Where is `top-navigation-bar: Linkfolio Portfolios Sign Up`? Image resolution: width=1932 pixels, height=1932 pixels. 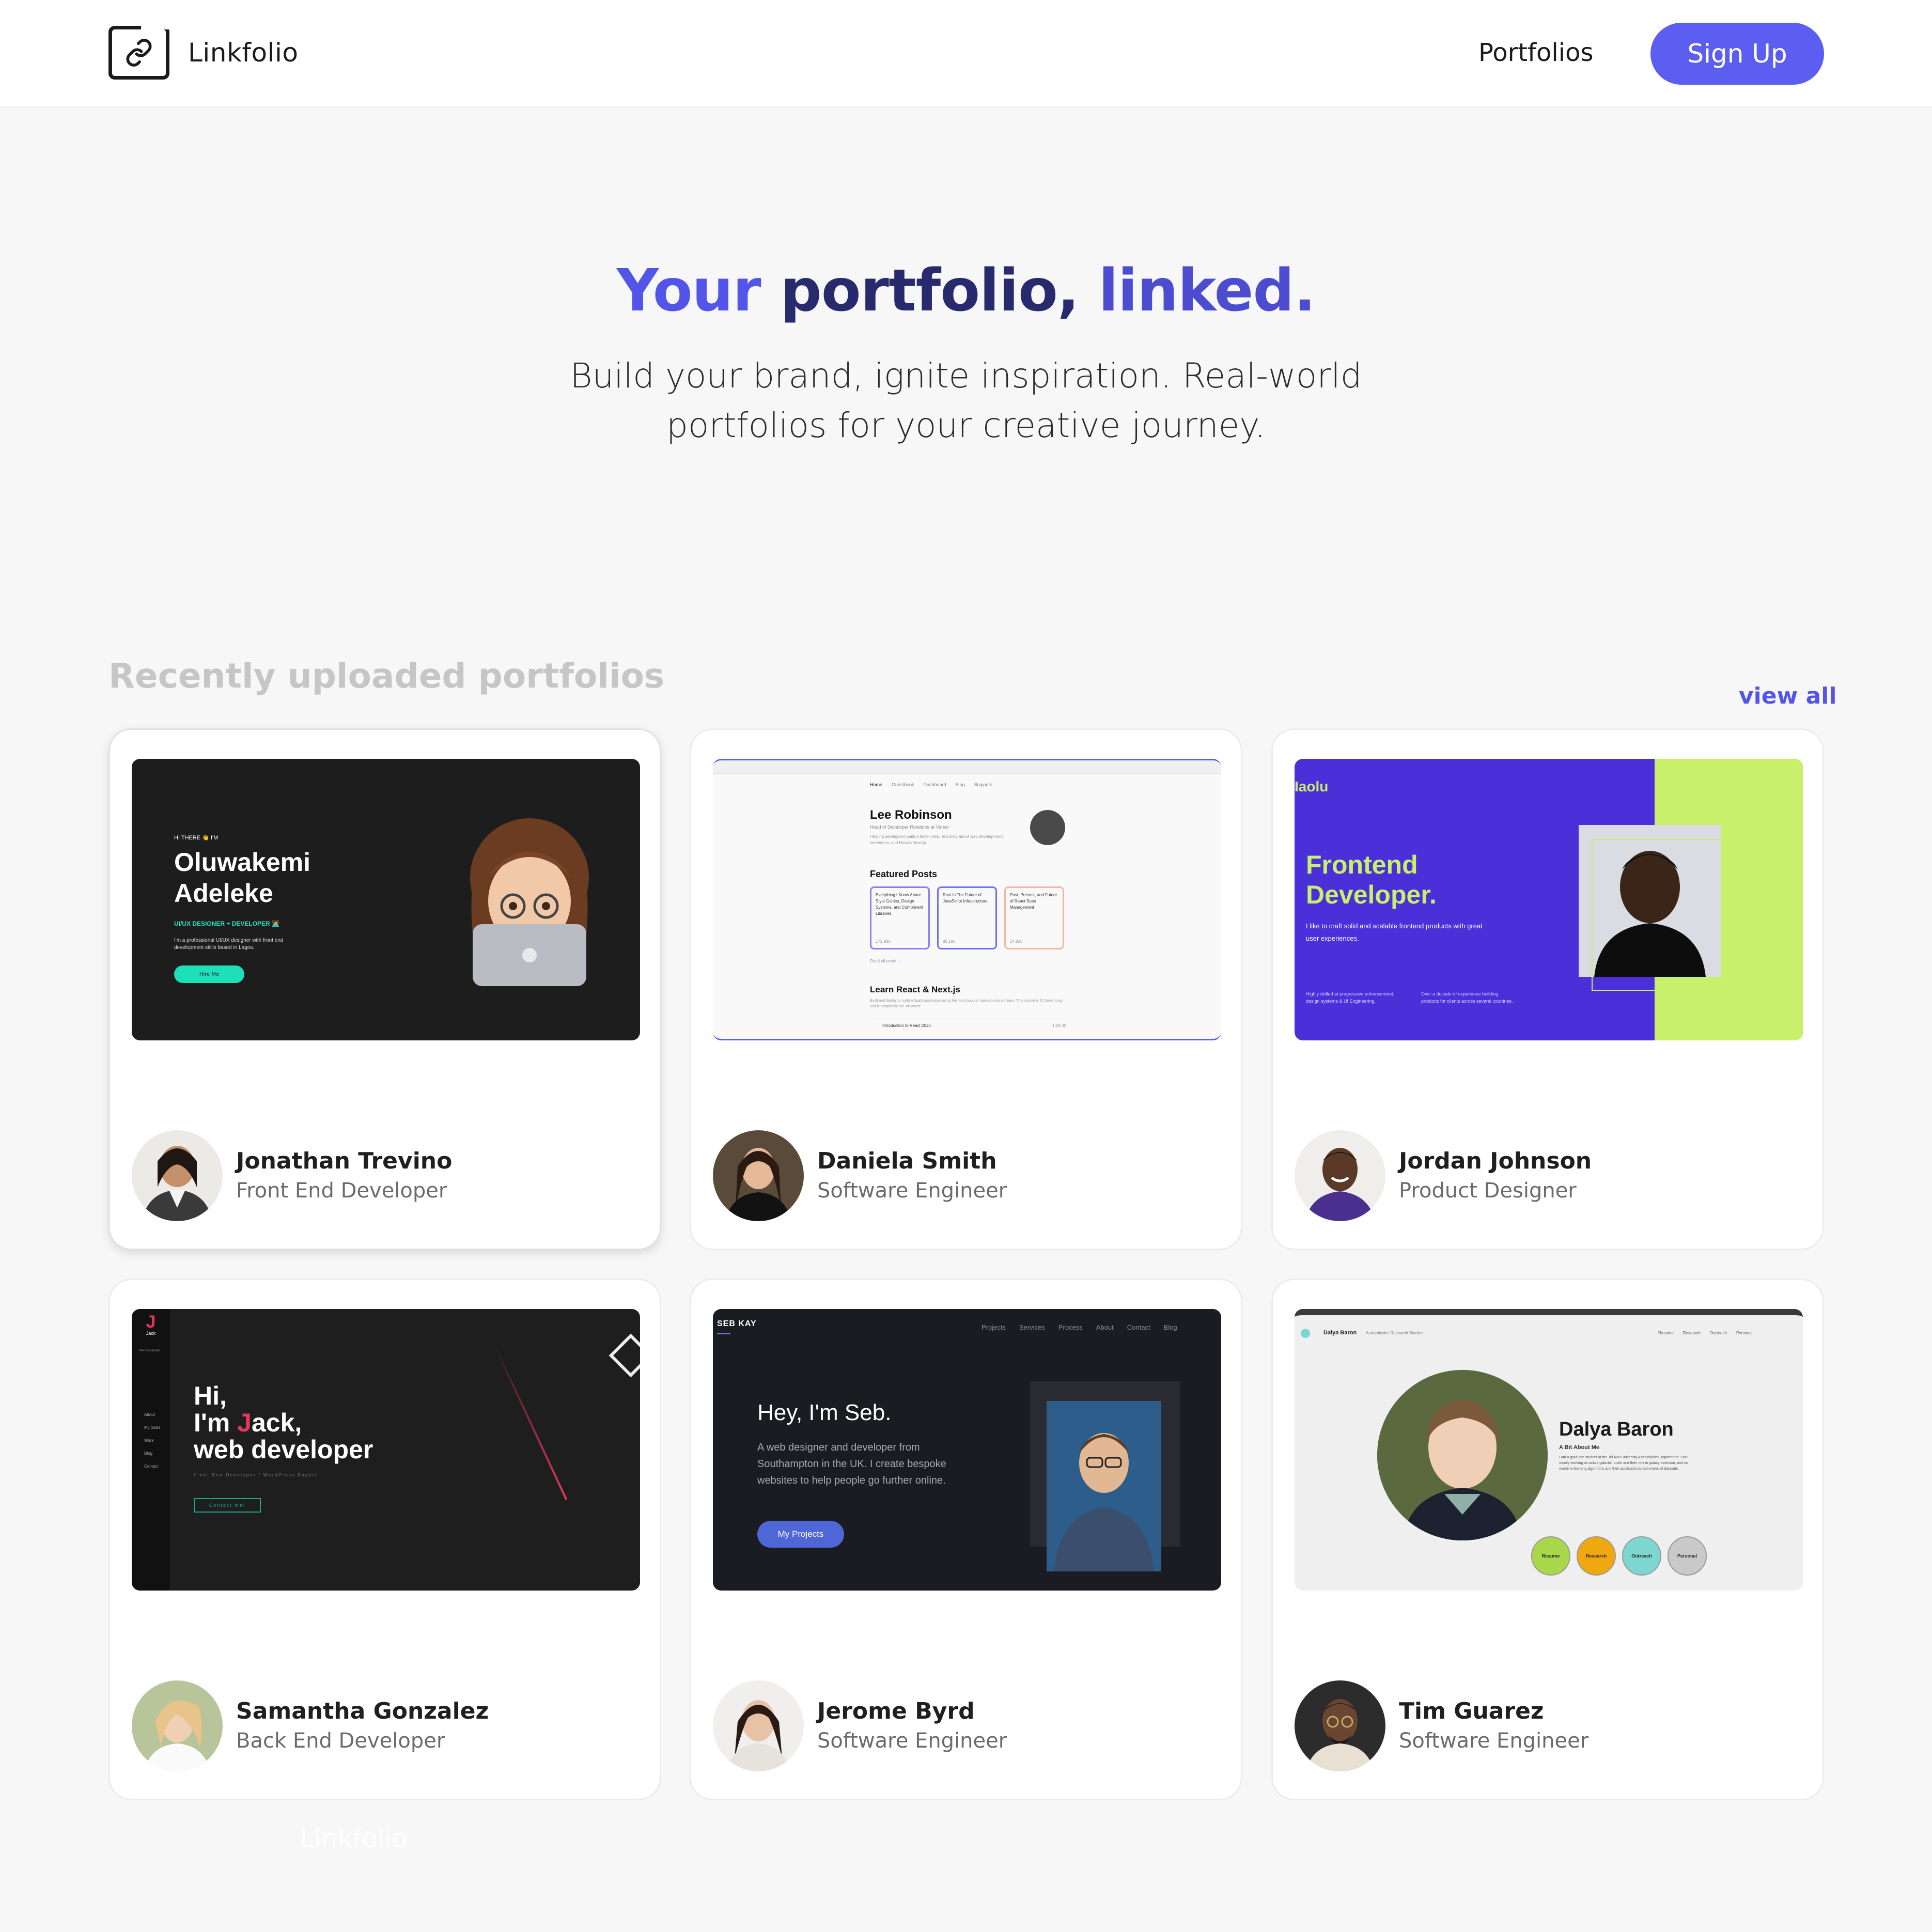 top-navigation-bar: Linkfolio Portfolios Sign Up is located at coordinates (966, 54).